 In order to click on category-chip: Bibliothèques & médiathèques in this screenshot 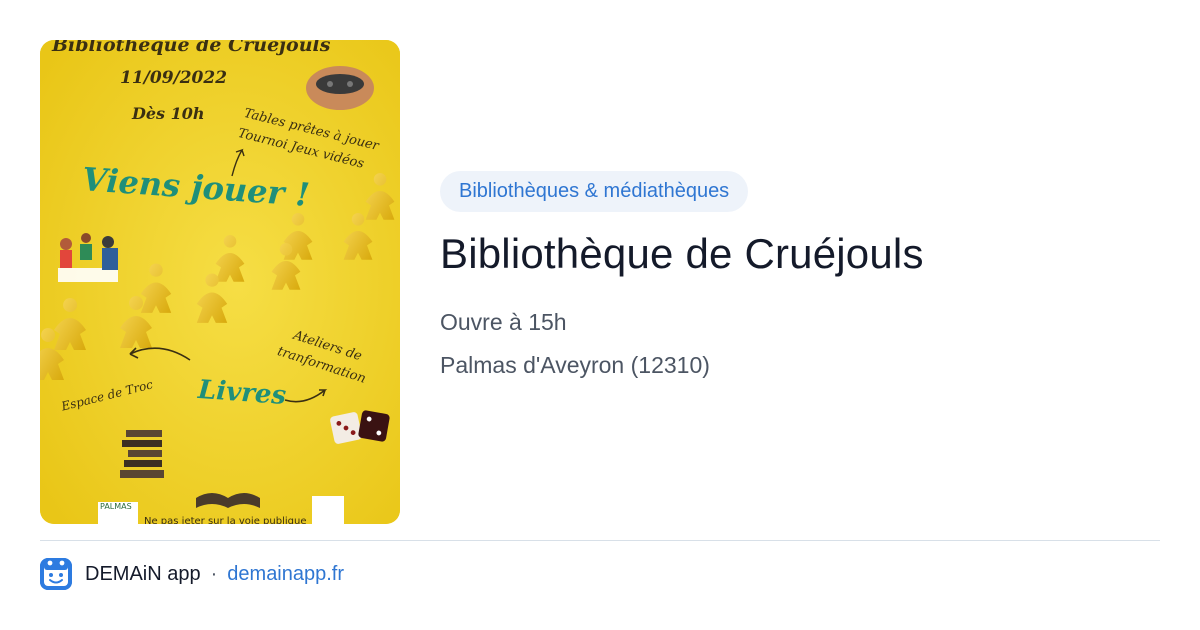, I will do `click(594, 191)`.